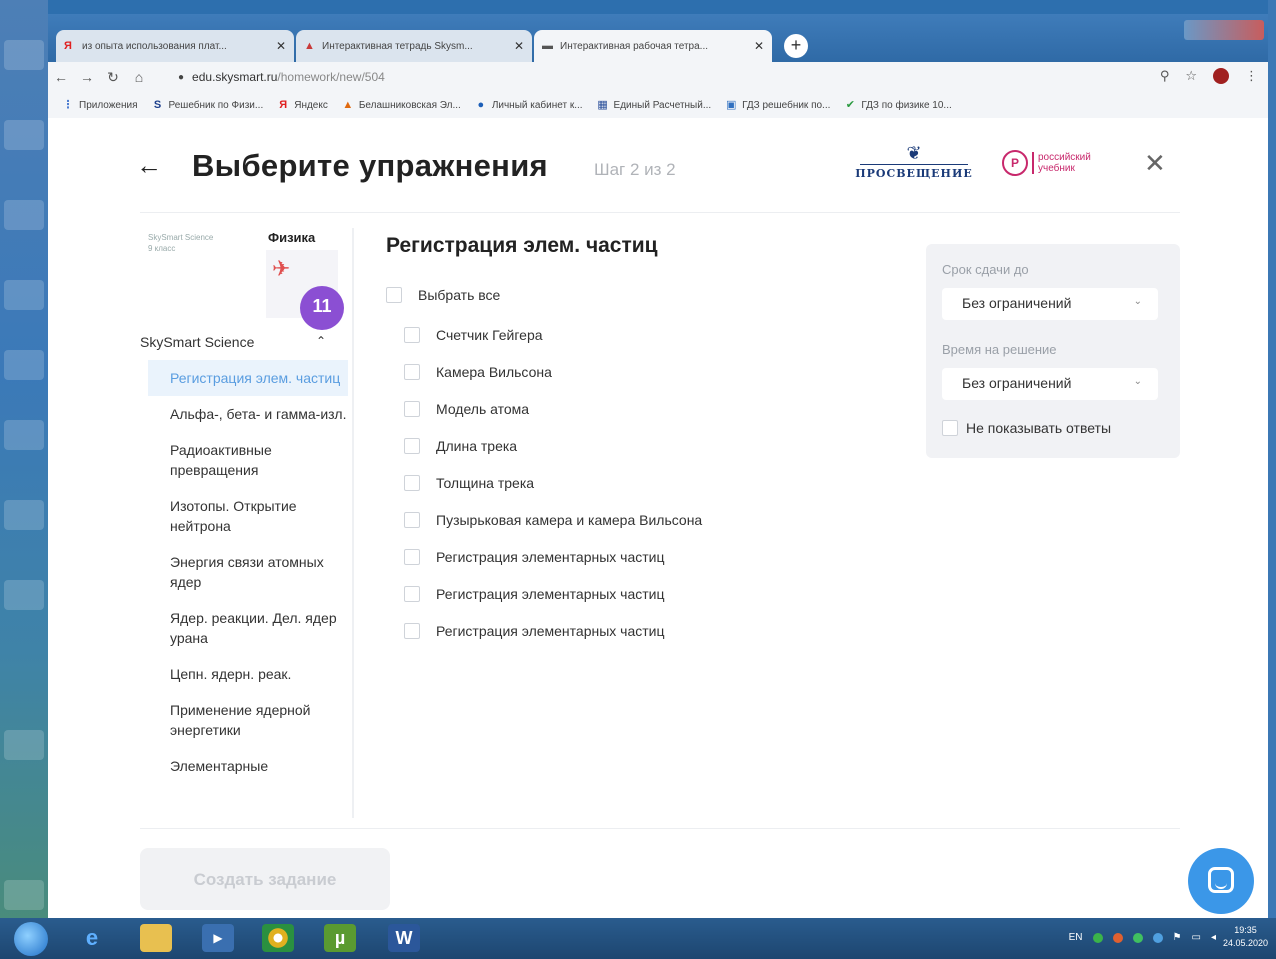 The width and height of the screenshot is (1276, 959). I want to click on utorrent-icon: µ, so click(340, 938).